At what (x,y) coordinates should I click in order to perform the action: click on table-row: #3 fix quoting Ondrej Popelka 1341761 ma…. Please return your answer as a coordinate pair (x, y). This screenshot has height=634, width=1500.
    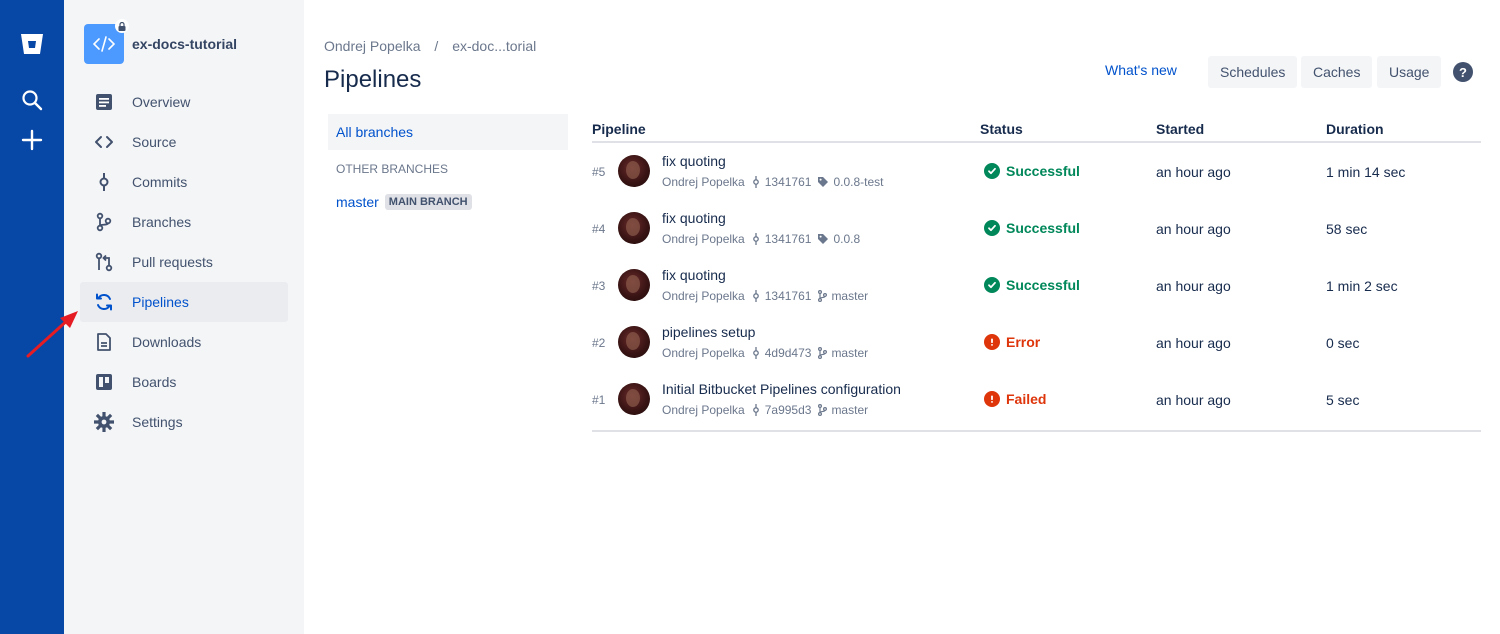
    Looking at the image, I should click on (1036, 285).